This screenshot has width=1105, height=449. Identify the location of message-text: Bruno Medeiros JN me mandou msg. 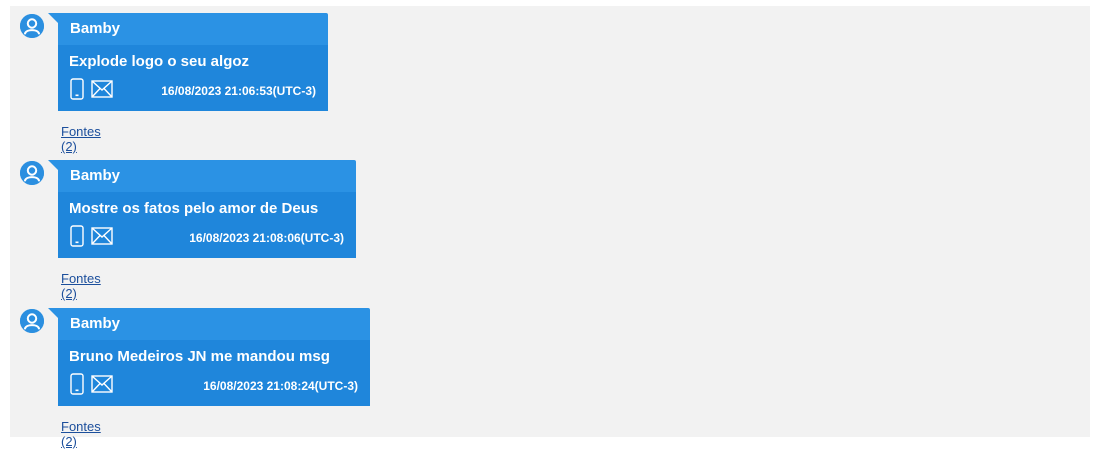
(199, 356).